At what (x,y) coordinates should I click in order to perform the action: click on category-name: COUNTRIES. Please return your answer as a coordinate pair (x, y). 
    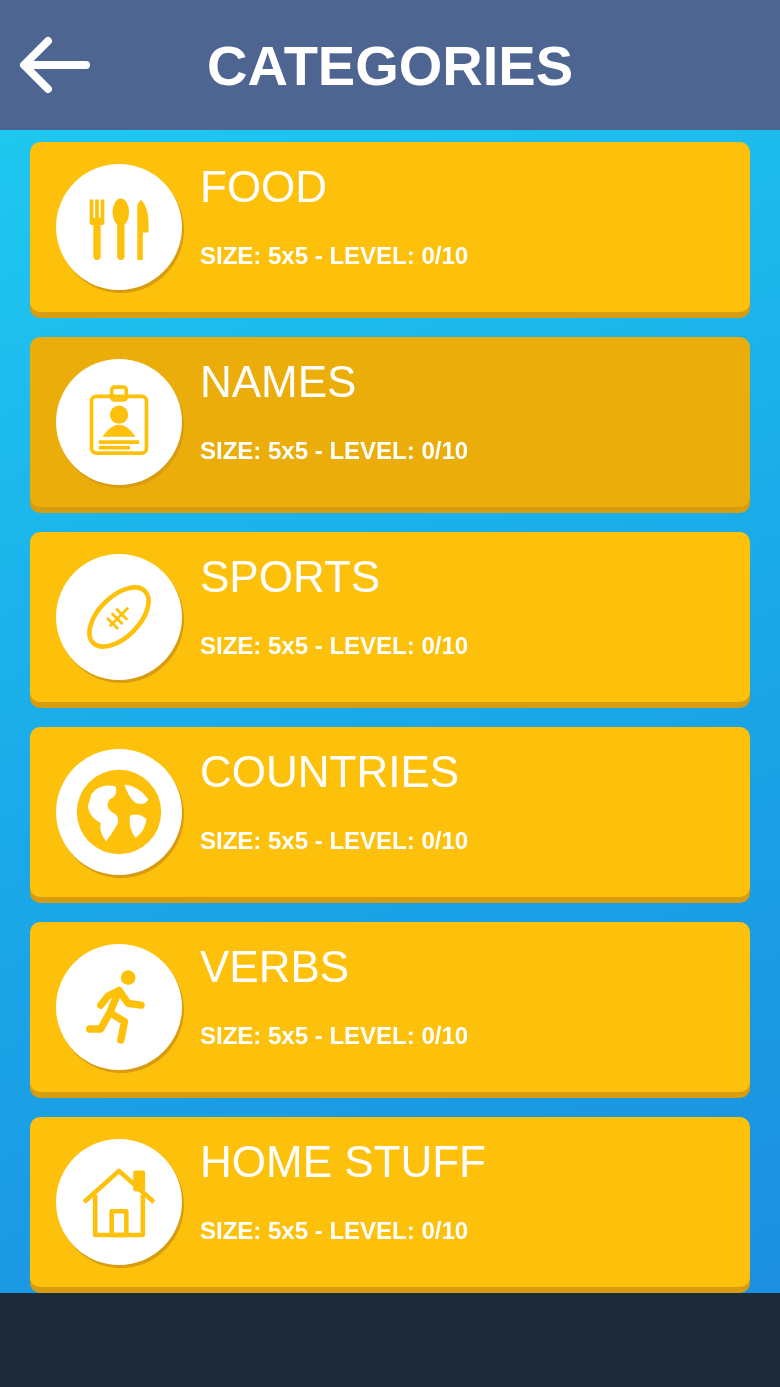
    Looking at the image, I should click on (330, 772).